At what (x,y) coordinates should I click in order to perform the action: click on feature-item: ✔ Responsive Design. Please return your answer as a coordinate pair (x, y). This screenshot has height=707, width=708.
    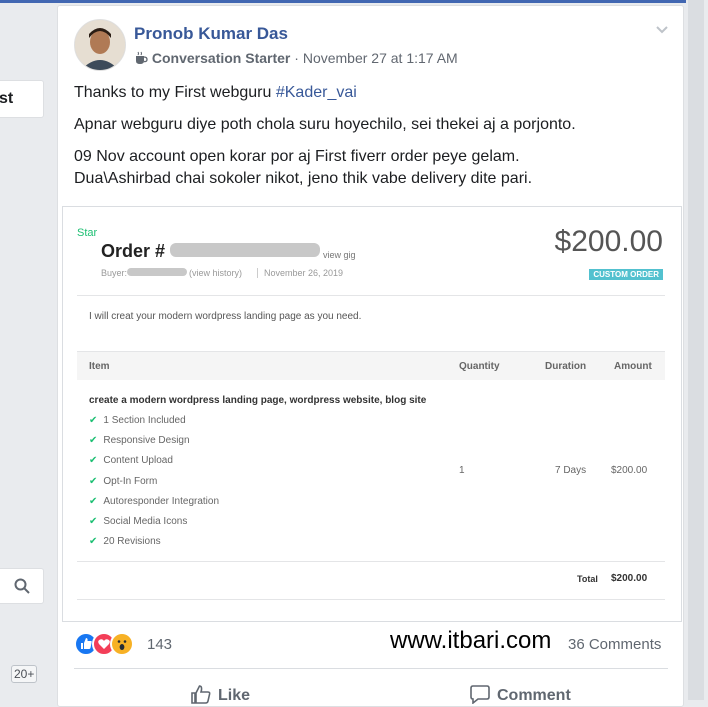
    Looking at the image, I should click on (154, 445).